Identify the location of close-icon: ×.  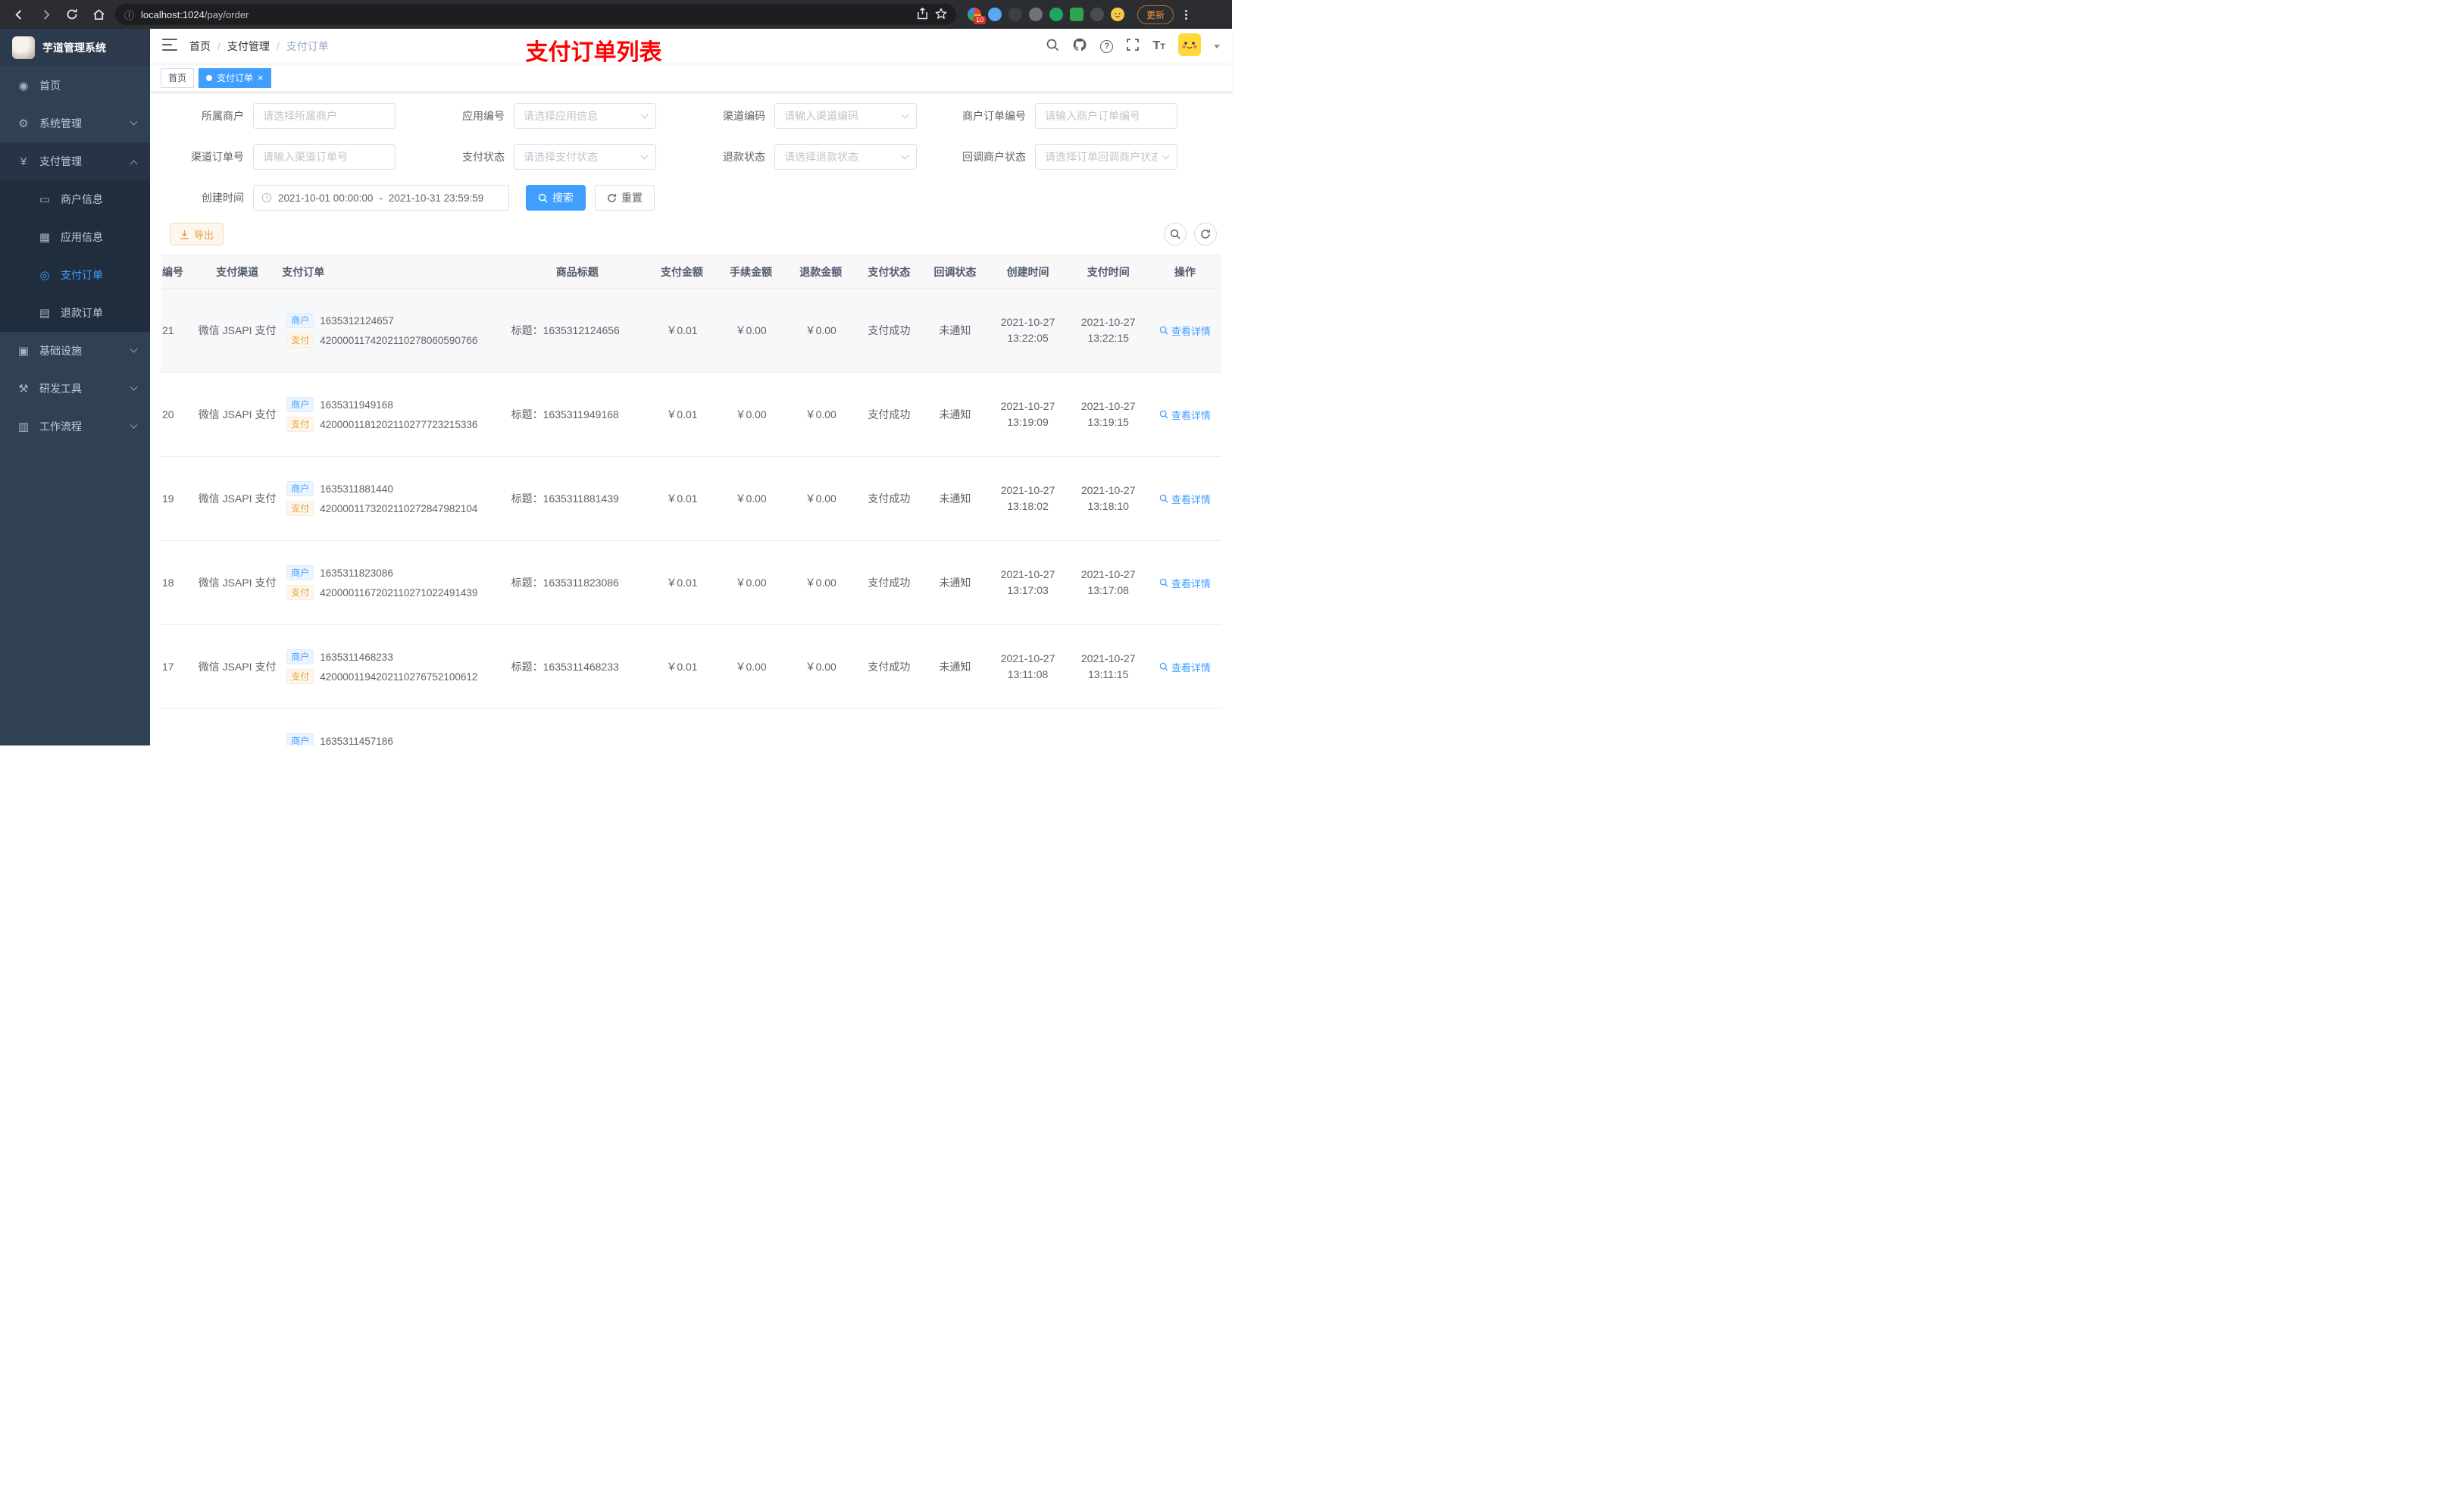
(261, 78).